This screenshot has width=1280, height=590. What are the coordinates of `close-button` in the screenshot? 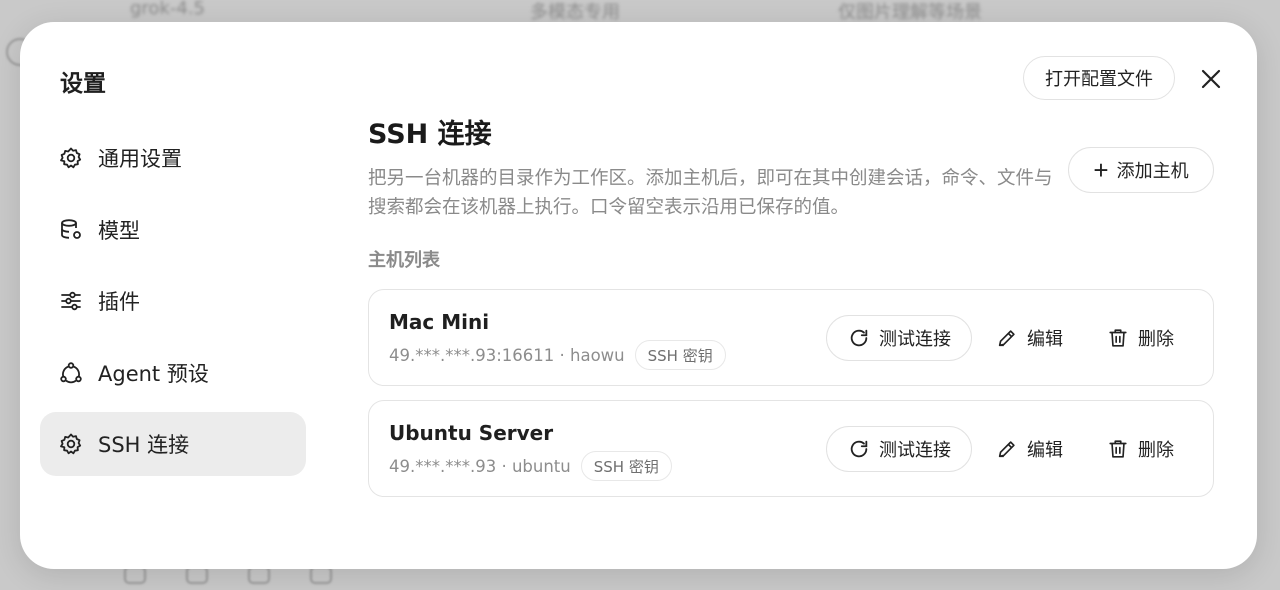 It's located at (1211, 79).